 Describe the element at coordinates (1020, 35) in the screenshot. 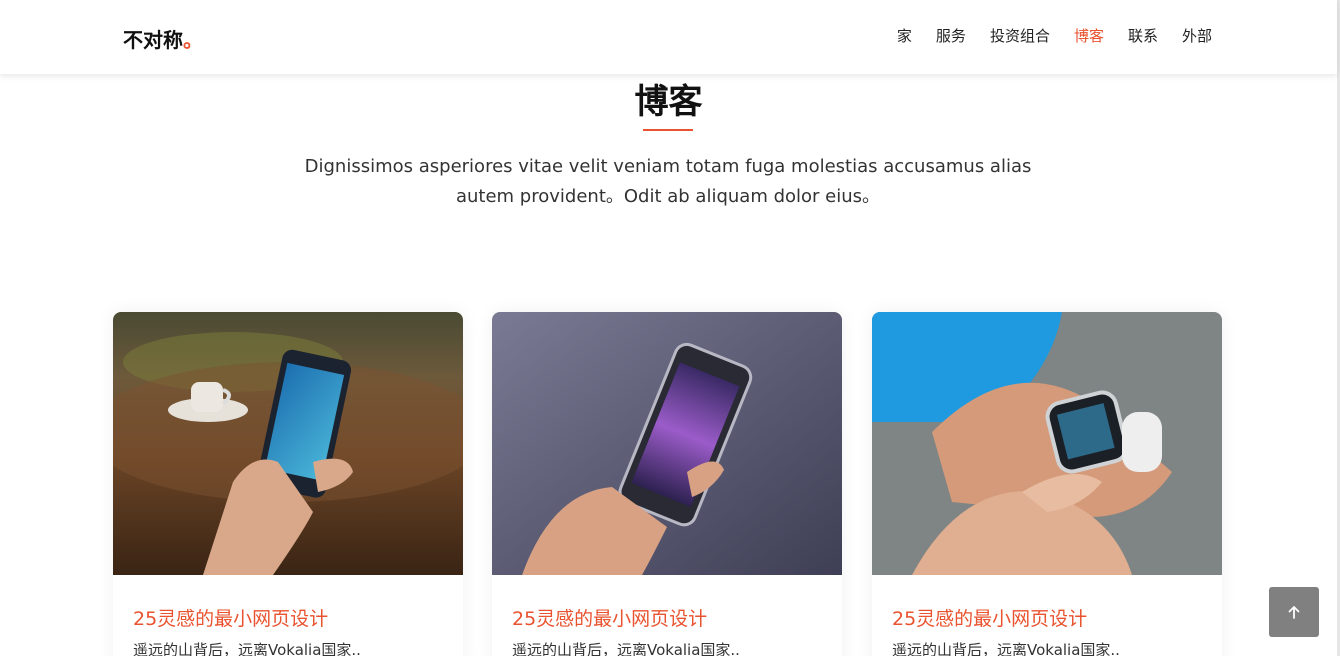

I see `nav-portfolio: 投资组合` at that location.